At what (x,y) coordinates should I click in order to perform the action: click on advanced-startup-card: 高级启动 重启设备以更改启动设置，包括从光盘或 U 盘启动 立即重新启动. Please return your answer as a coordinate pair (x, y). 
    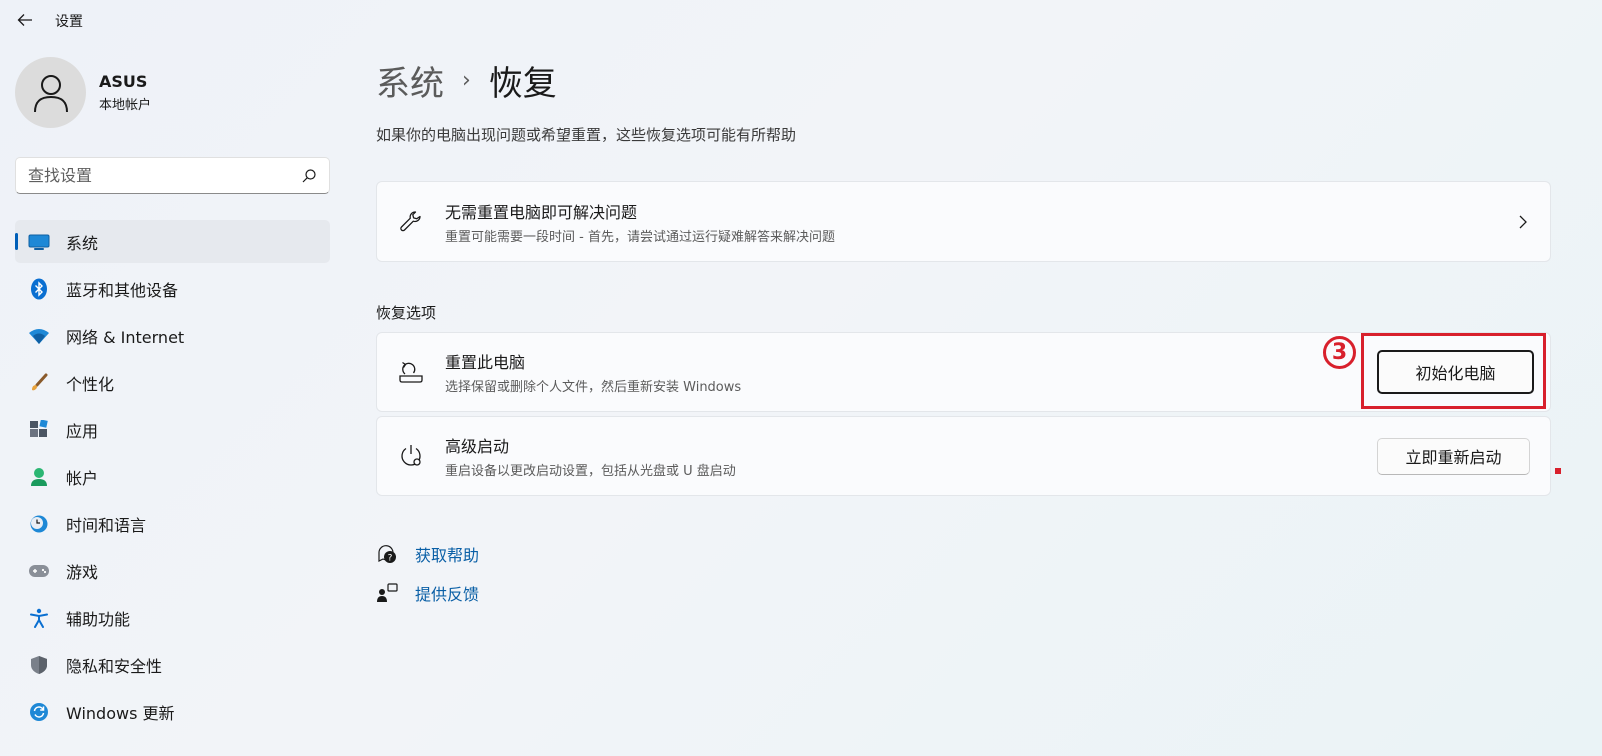
    Looking at the image, I should click on (963, 456).